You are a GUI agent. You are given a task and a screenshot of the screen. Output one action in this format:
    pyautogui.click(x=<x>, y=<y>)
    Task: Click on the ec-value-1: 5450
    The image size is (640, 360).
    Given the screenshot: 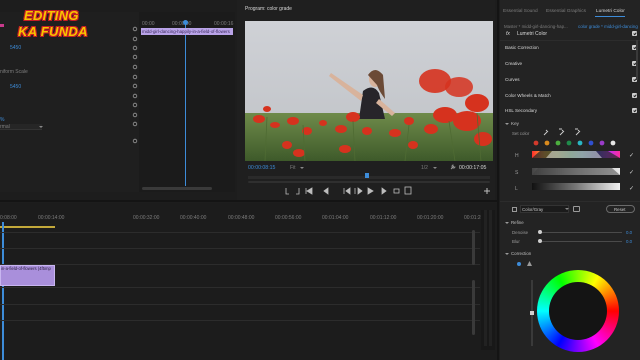 What is the action you would take?
    pyautogui.click(x=15, y=48)
    